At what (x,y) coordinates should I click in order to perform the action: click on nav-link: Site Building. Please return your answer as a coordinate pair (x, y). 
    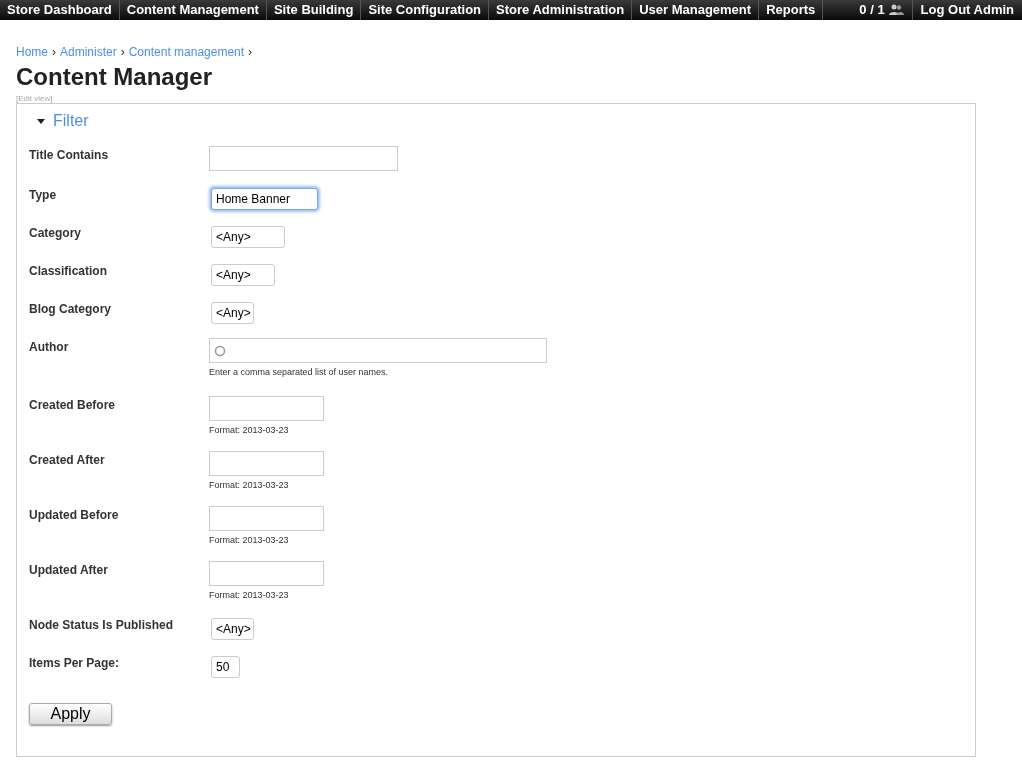
    Looking at the image, I should click on (314, 10).